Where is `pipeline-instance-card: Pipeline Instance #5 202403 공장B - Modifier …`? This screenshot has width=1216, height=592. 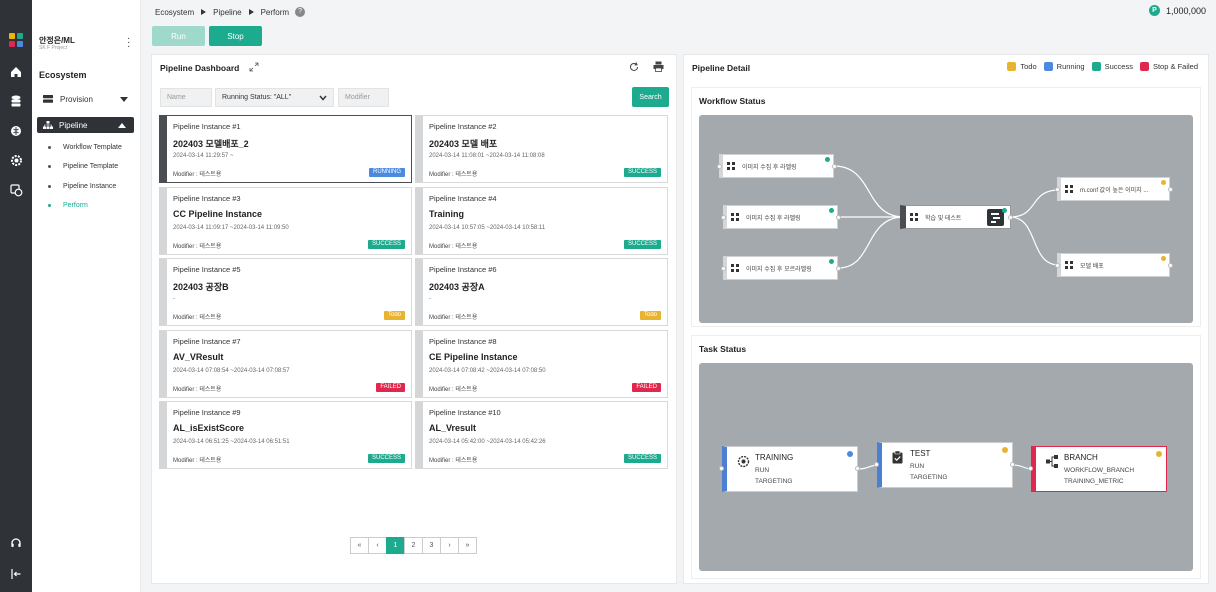 pipeline-instance-card: Pipeline Instance #5 202403 공장B - Modifier … is located at coordinates (285, 292).